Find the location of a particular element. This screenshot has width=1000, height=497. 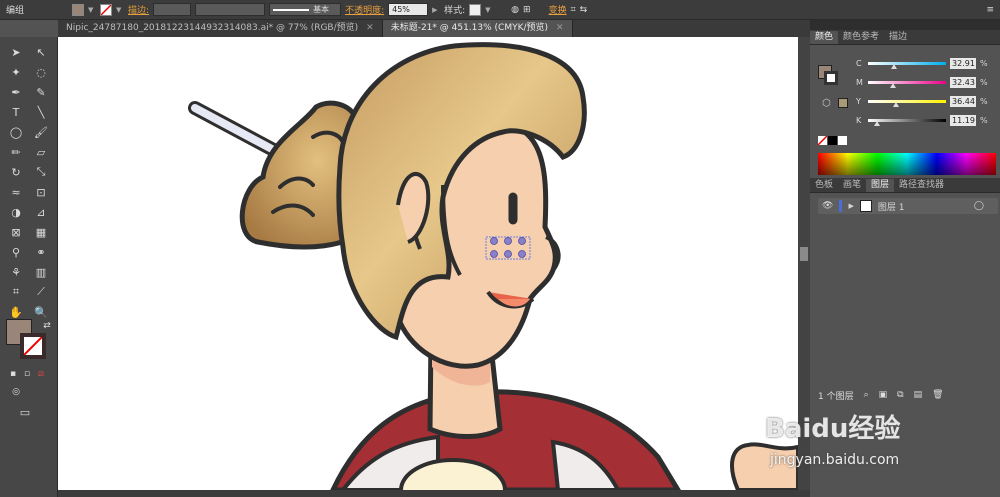

color-panel-stroke-swatch is located at coordinates (831, 78).